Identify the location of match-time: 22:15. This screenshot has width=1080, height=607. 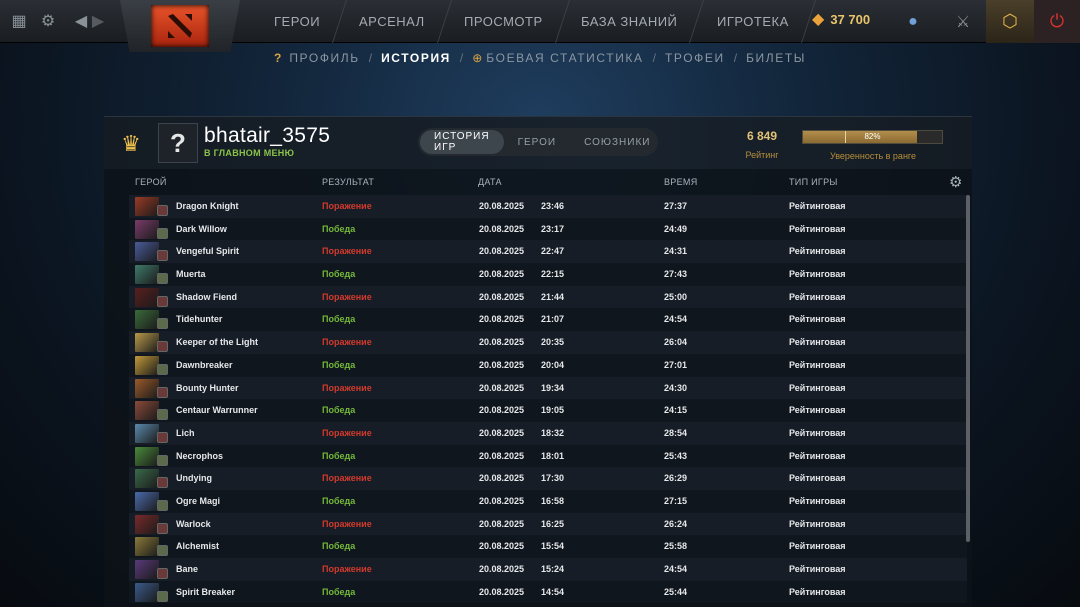
(553, 274).